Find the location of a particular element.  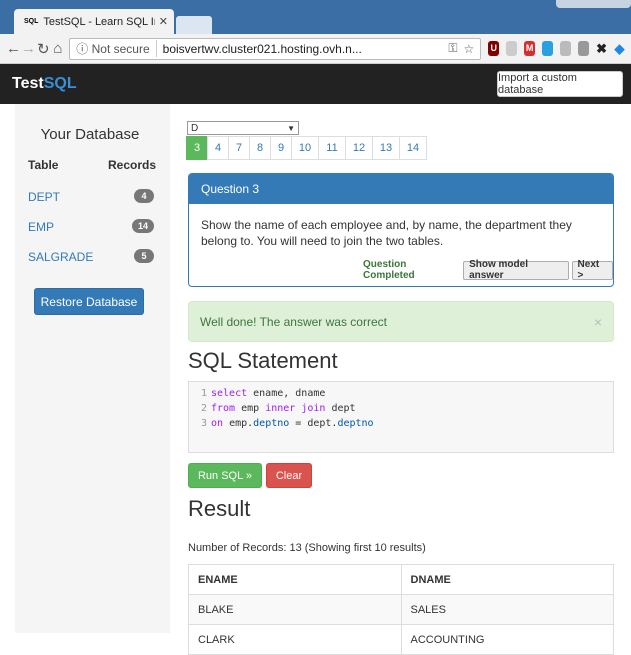

close-icon: × is located at coordinates (598, 322).